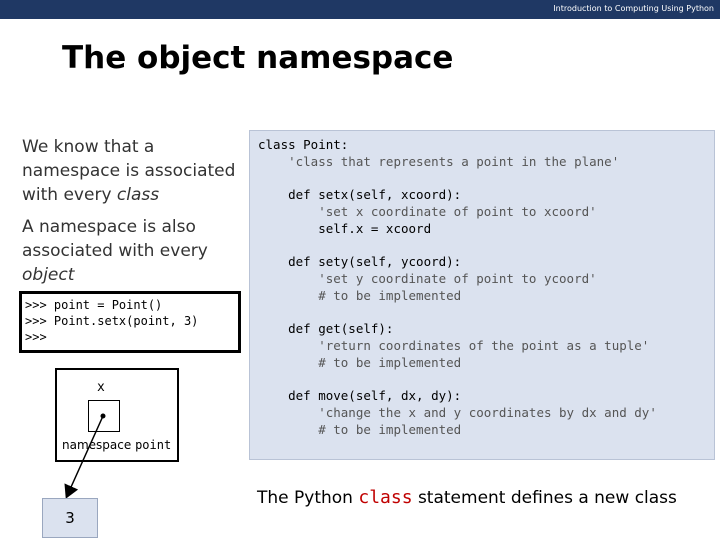 This screenshot has height=540, width=720. Describe the element at coordinates (544, 498) in the screenshot. I see `summary-suffix: statement defines a new class` at that location.